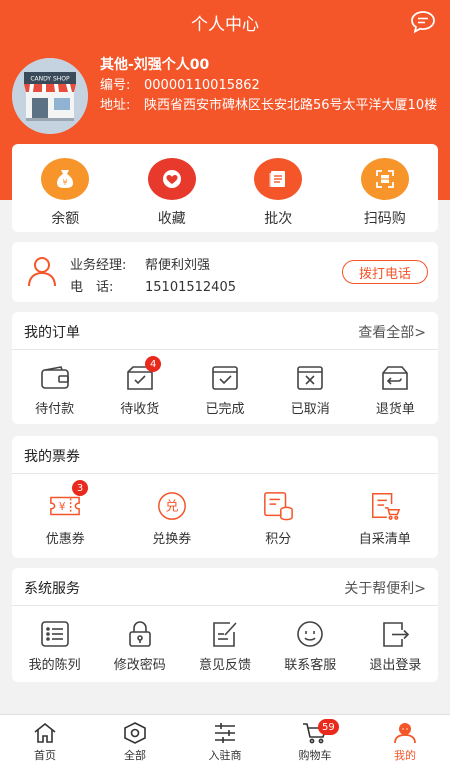 Image resolution: width=450 pixels, height=765 pixels. I want to click on service-contact: 联系客服, so click(310, 642).